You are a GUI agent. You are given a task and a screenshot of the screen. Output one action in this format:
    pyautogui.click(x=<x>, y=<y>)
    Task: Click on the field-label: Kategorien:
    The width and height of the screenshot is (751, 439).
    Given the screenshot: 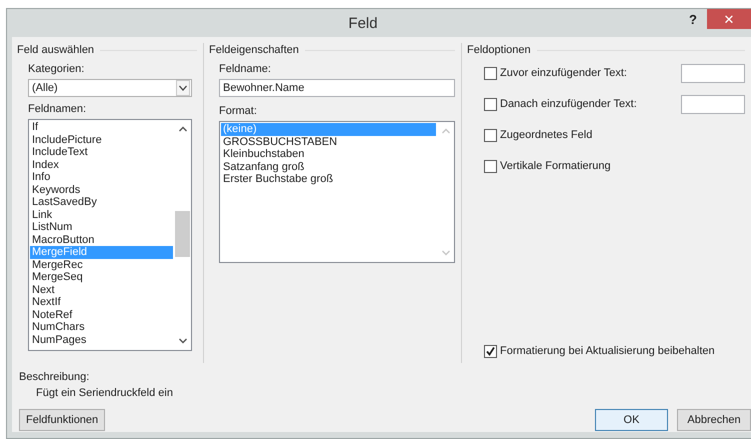 What is the action you would take?
    pyautogui.click(x=57, y=69)
    